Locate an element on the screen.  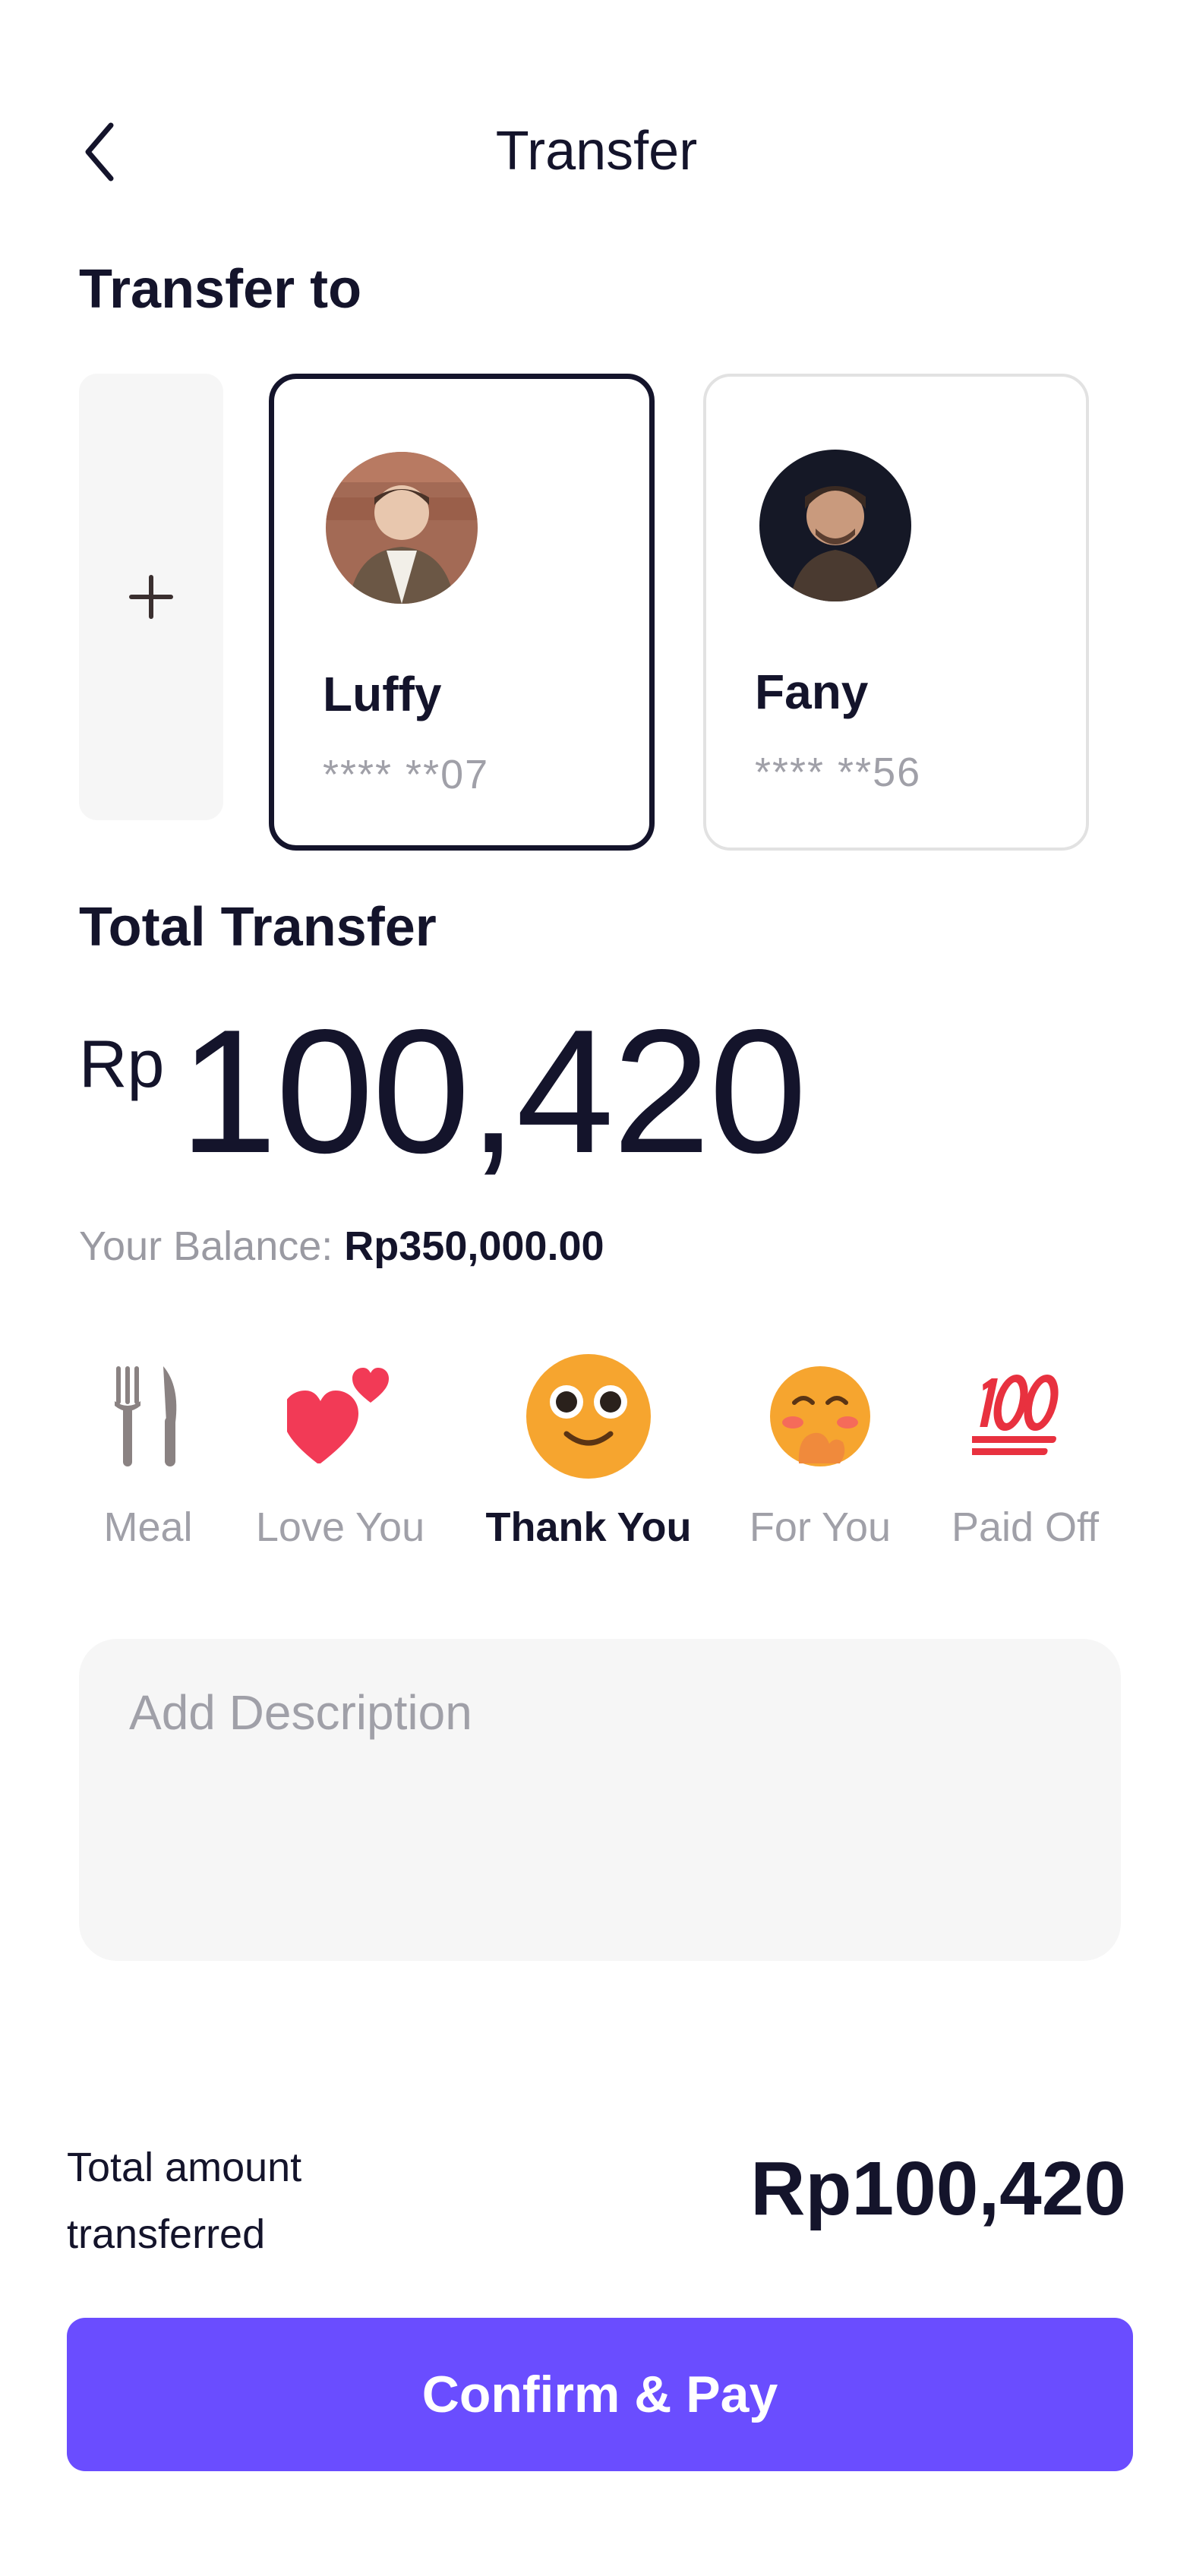
transfer-to-heading: Transfer to is located at coordinates (220, 289).